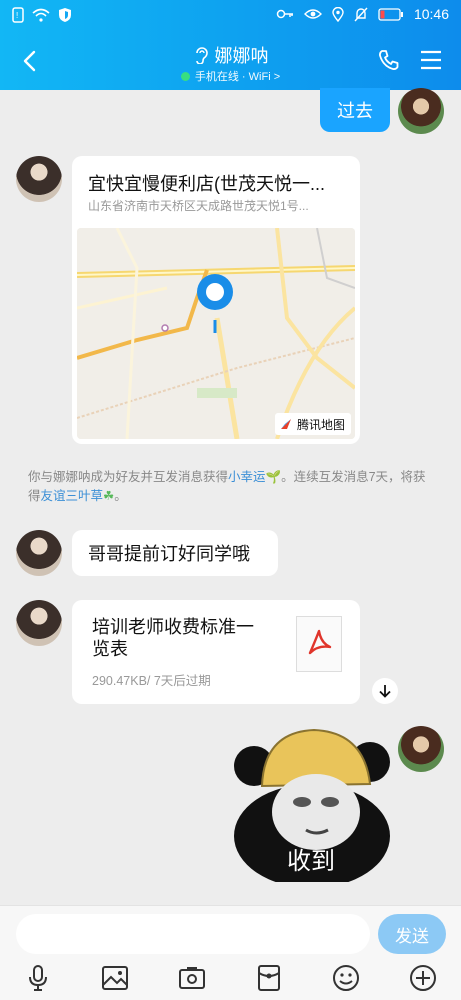  What do you see at coordinates (273, 477) in the screenshot?
I see `sprout-icon: 🌱` at bounding box center [273, 477].